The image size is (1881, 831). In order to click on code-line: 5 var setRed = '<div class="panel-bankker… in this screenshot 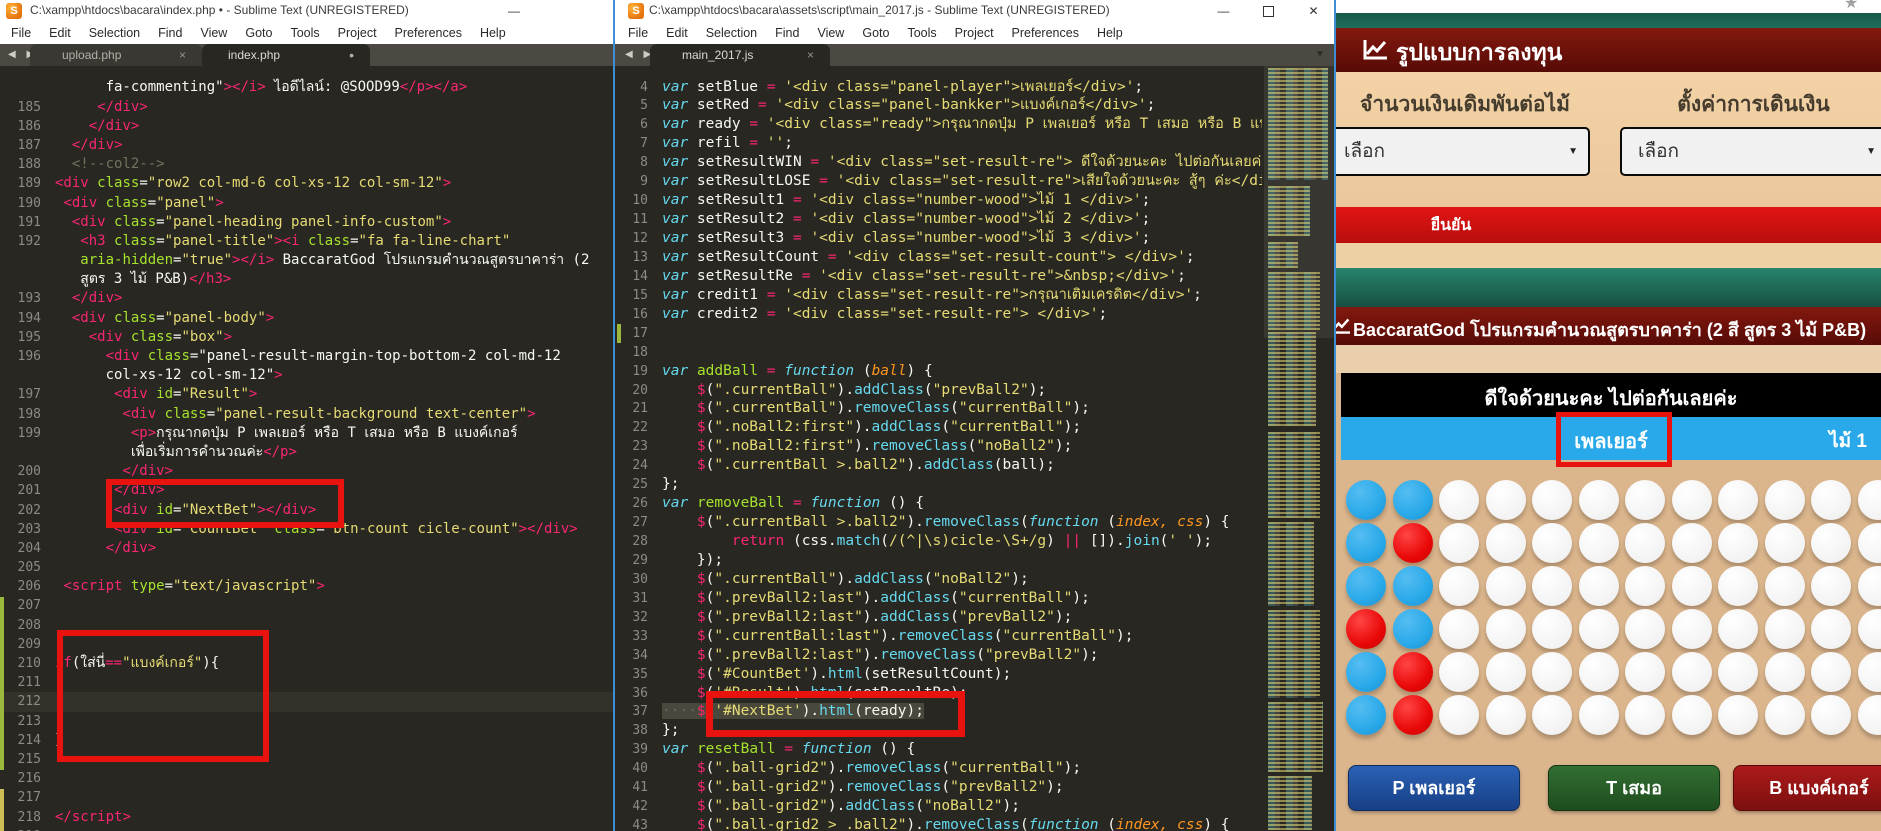, I will do `click(939, 105)`.